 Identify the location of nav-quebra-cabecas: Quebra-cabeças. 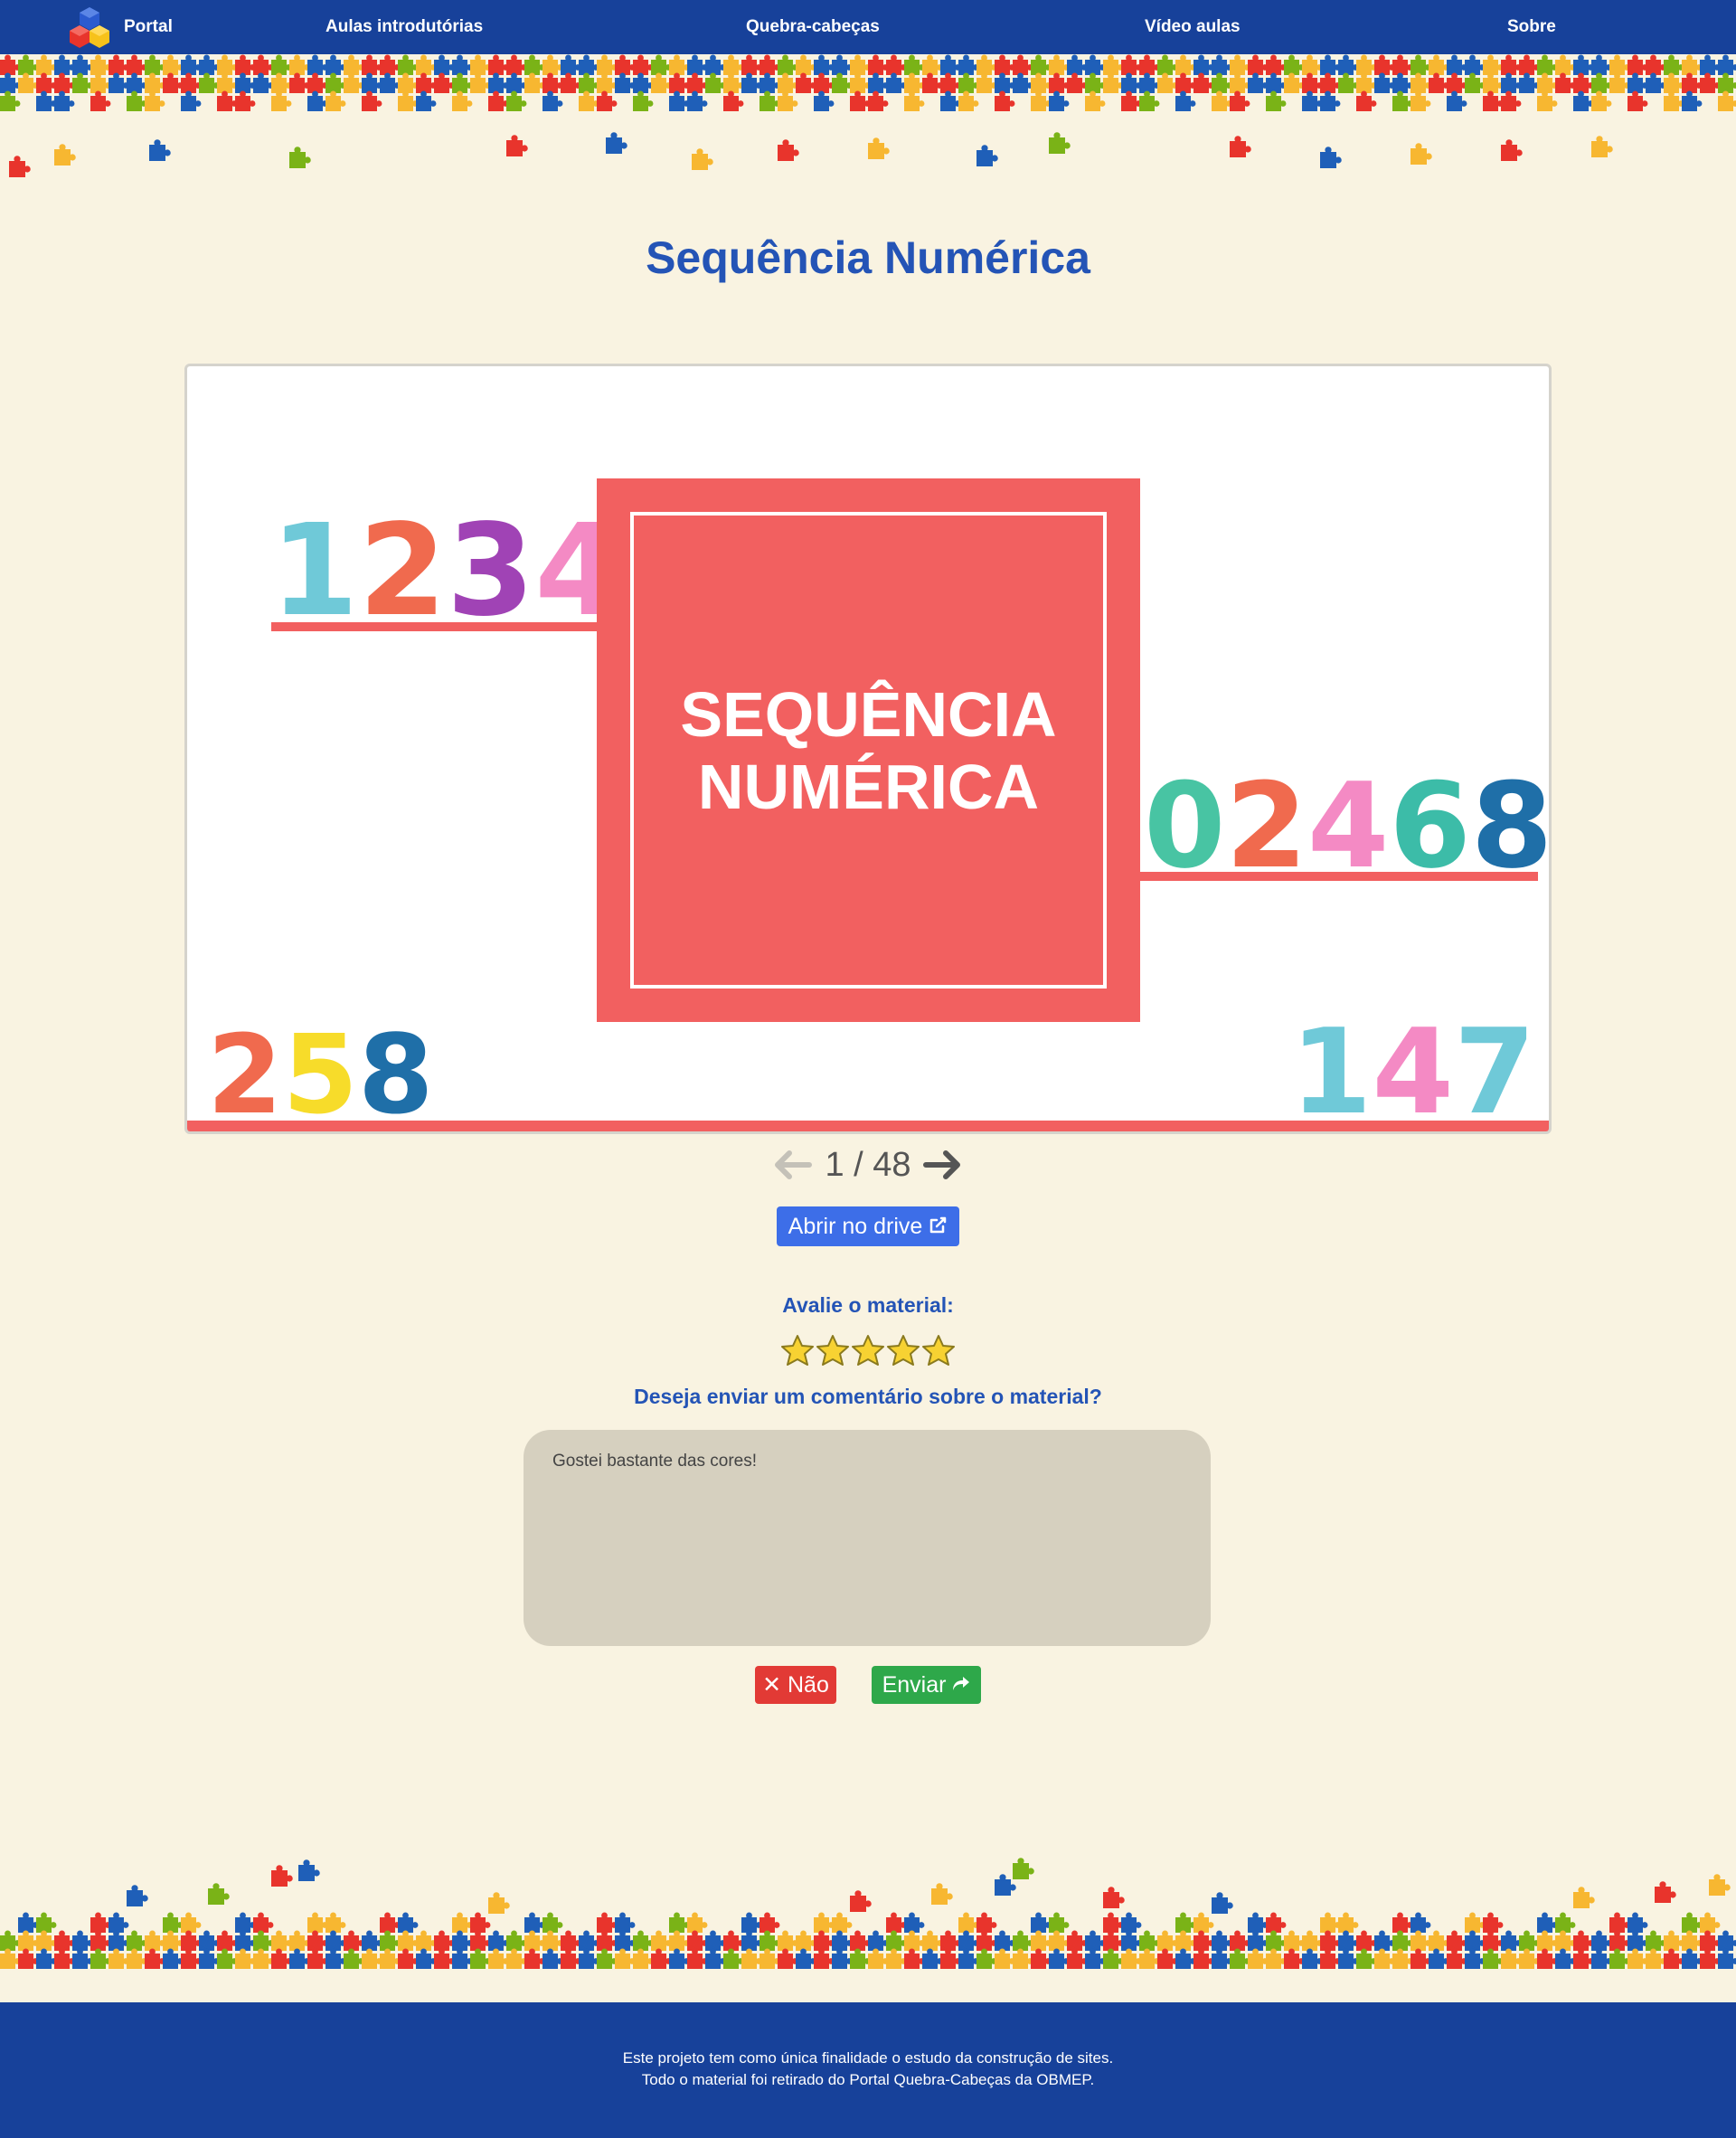
(813, 27).